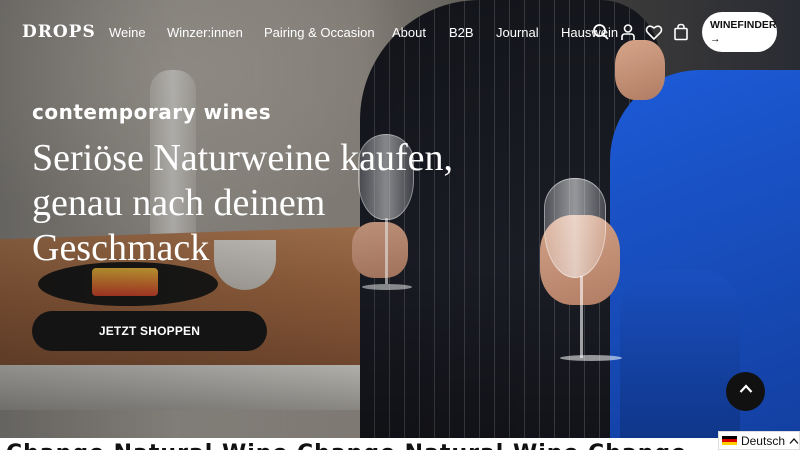 The height and width of the screenshot is (450, 800). I want to click on bag-icon, so click(681, 32).